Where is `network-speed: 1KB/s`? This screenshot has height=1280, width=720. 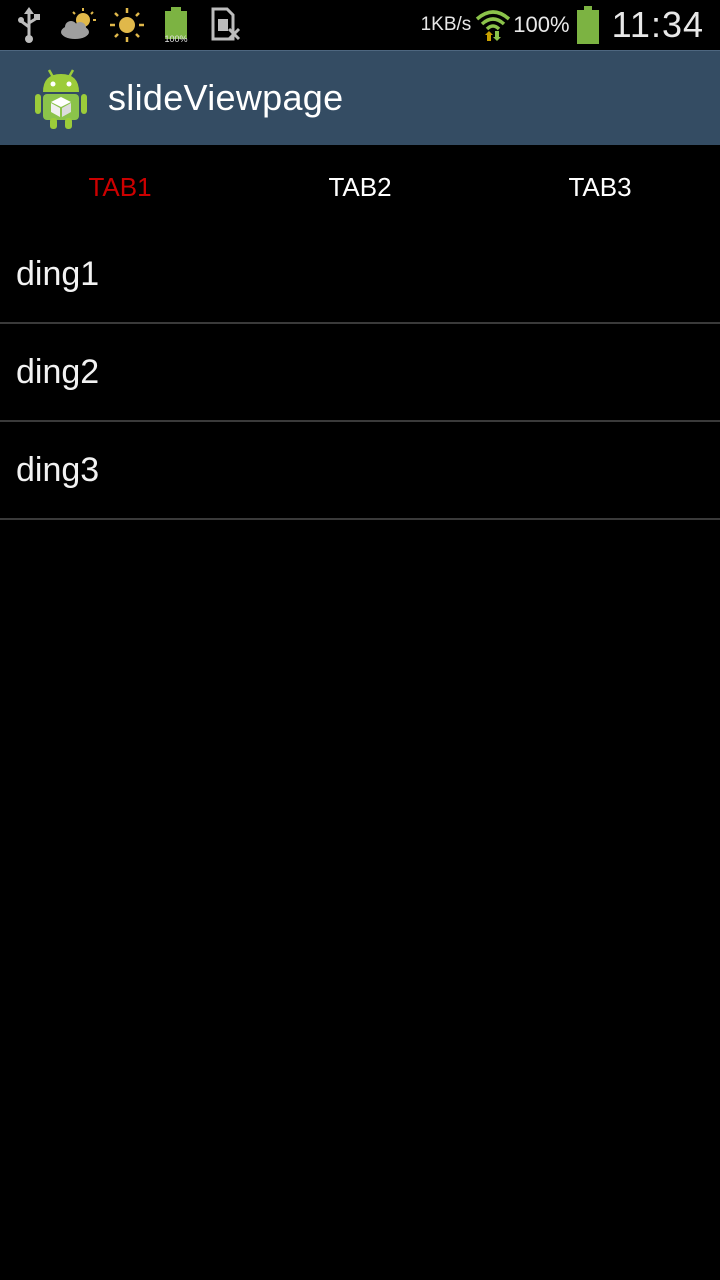 network-speed: 1KB/s is located at coordinates (446, 24).